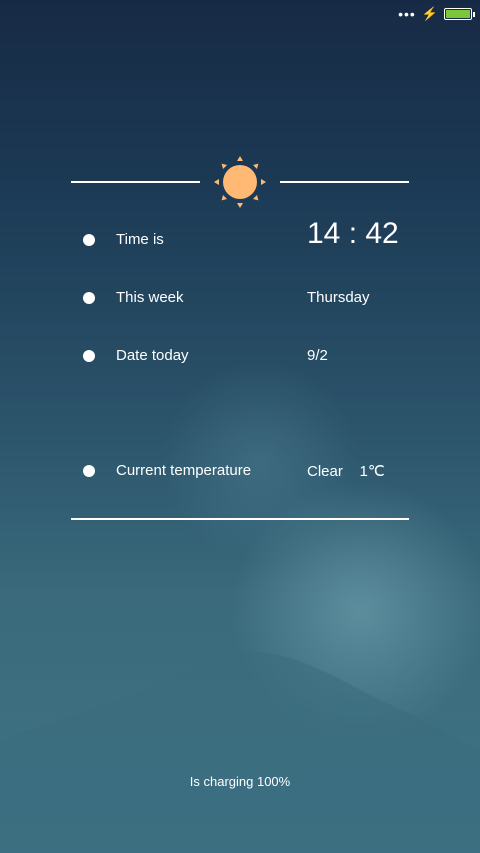 The image size is (480, 853). What do you see at coordinates (240, 182) in the screenshot?
I see `sun-icon` at bounding box center [240, 182].